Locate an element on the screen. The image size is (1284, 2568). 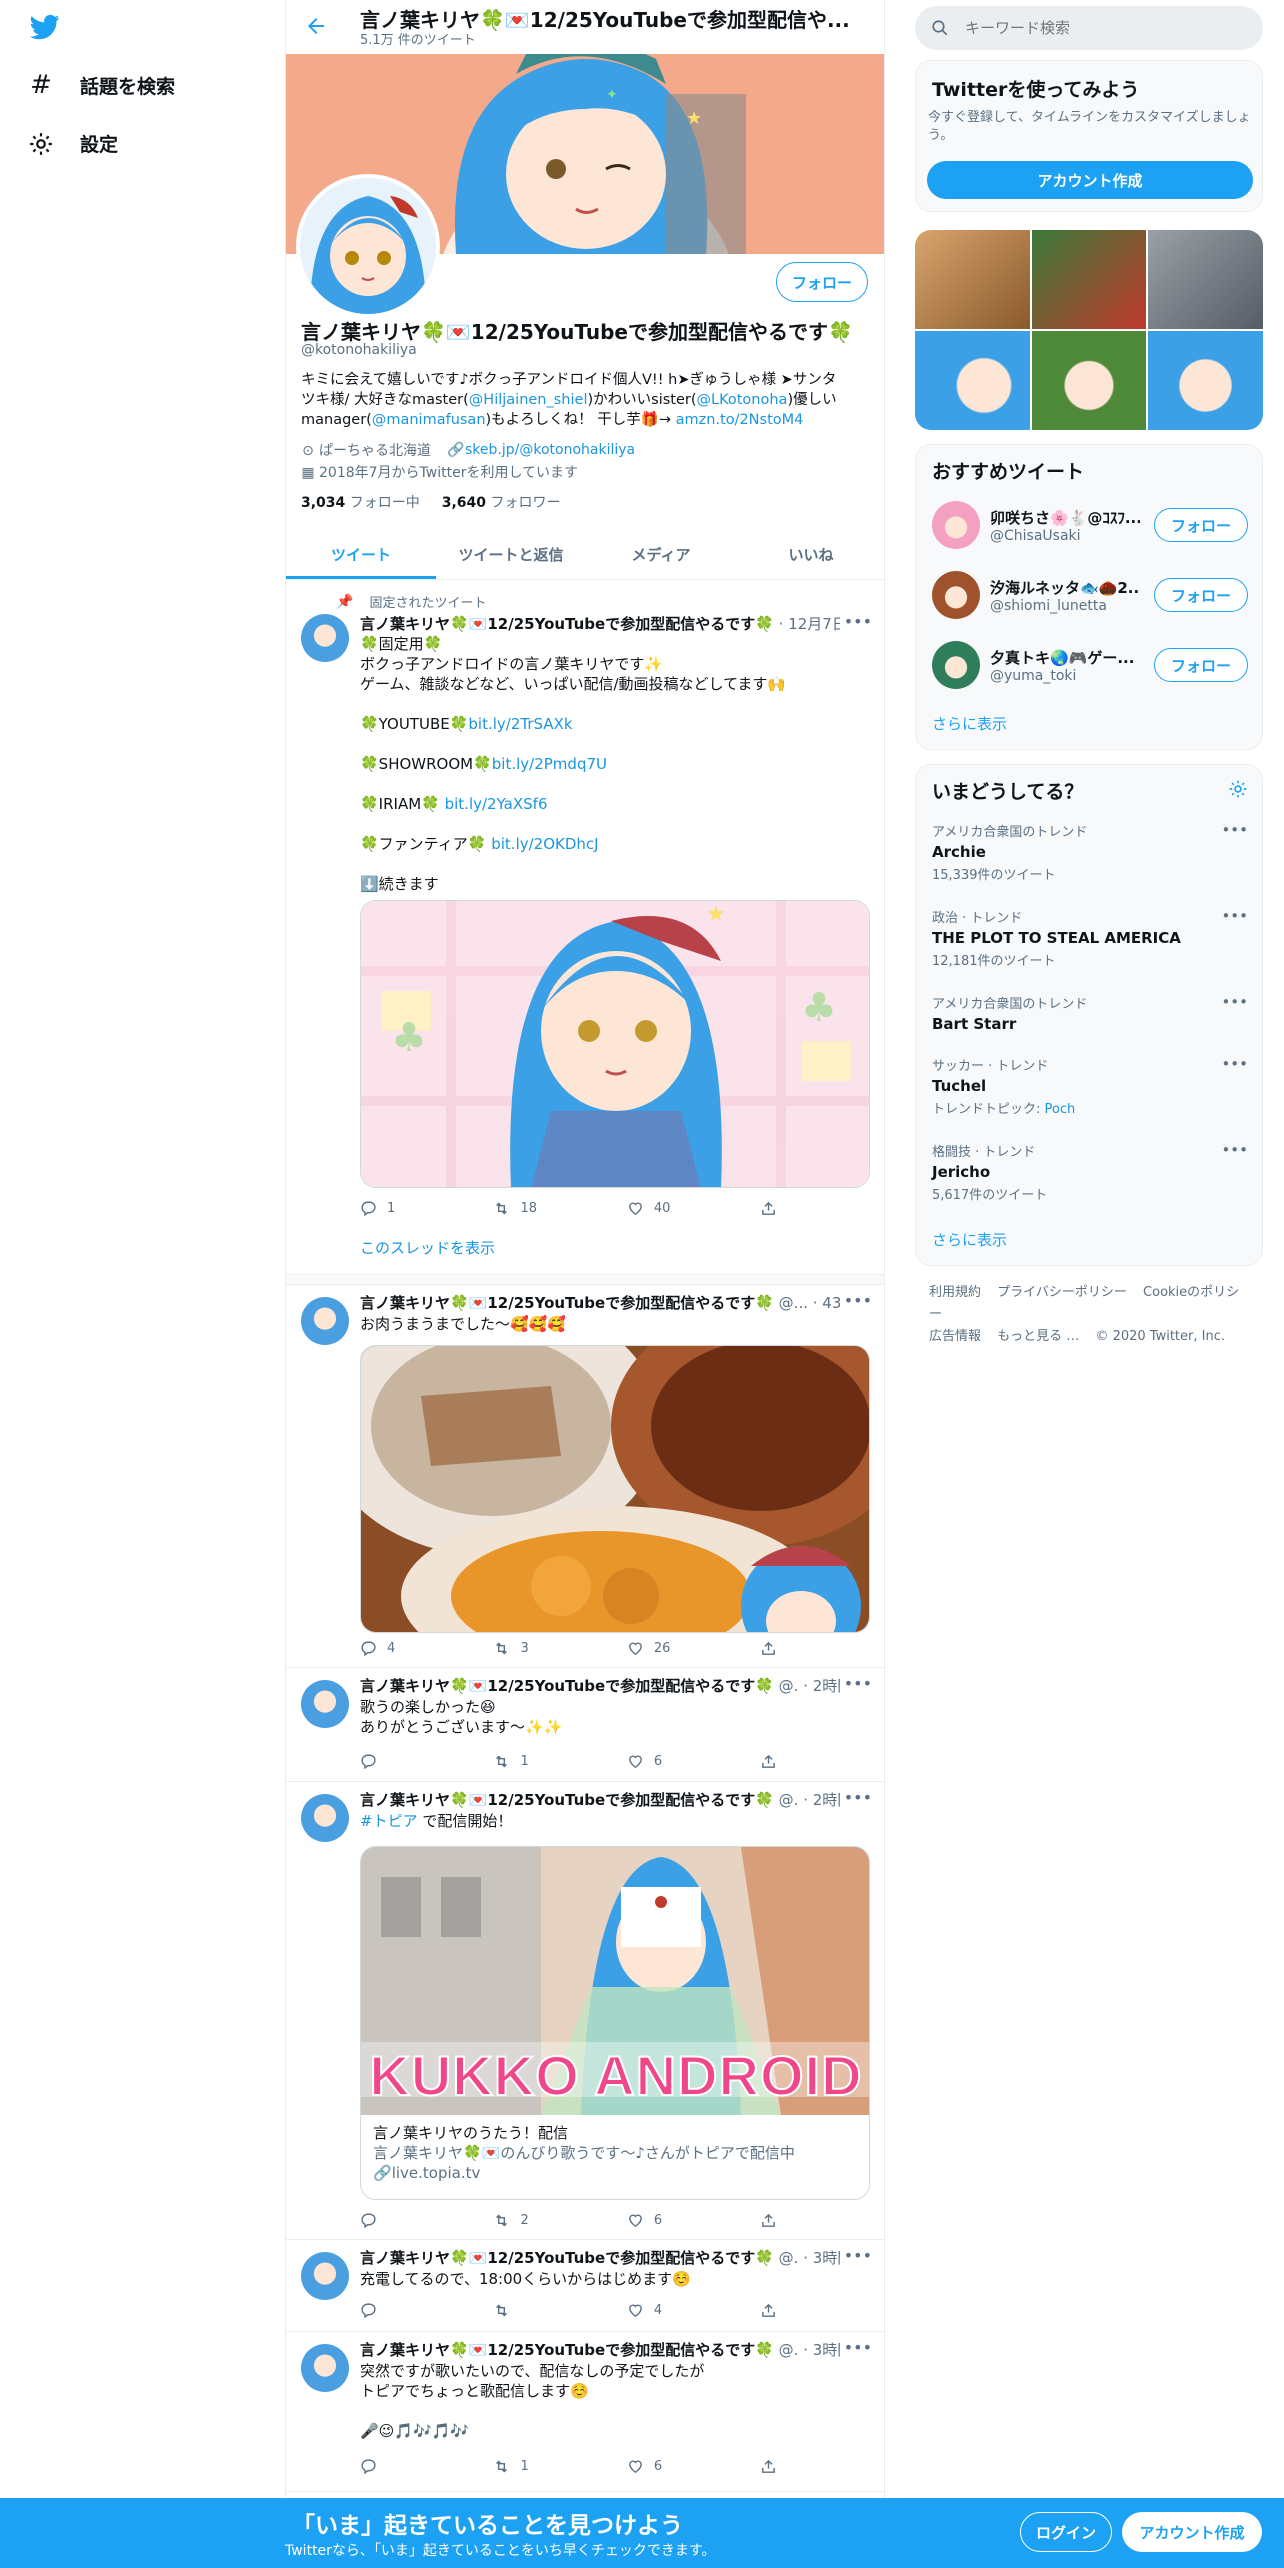
twitter-bird-icon is located at coordinates (45, 27).